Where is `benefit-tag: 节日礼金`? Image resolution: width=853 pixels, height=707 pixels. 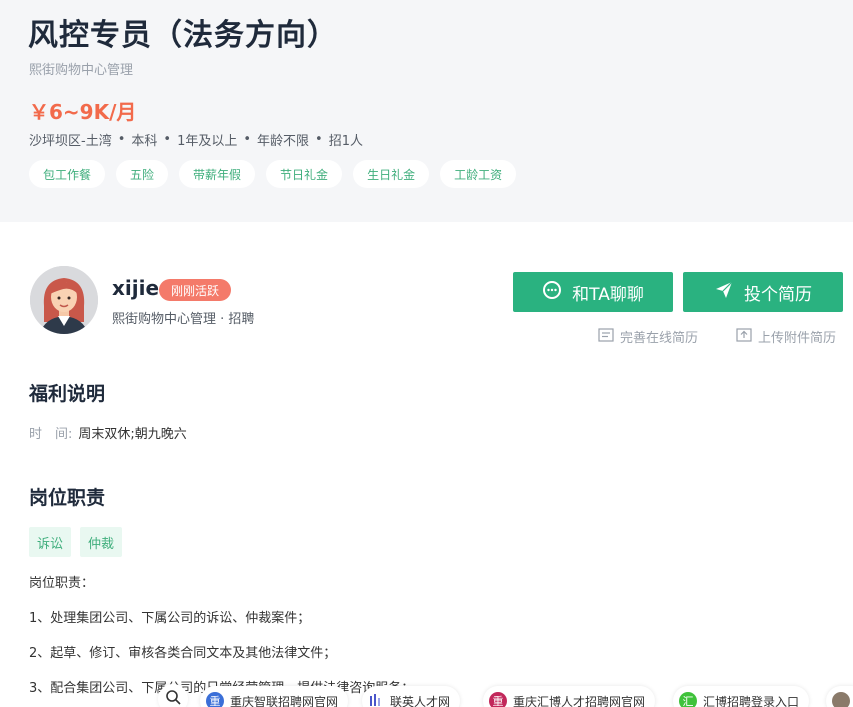
benefit-tag: 节日礼金 is located at coordinates (304, 174).